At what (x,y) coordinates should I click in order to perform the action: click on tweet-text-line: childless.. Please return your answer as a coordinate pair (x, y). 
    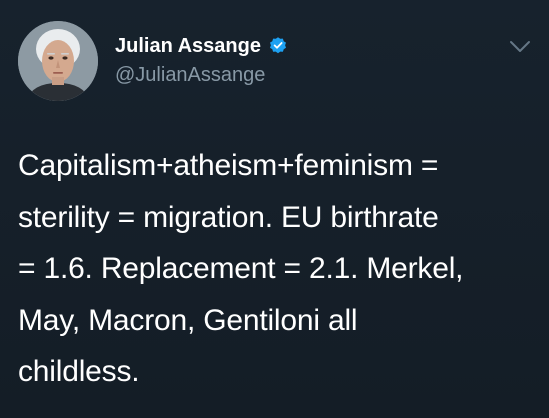
    Looking at the image, I should click on (79, 371).